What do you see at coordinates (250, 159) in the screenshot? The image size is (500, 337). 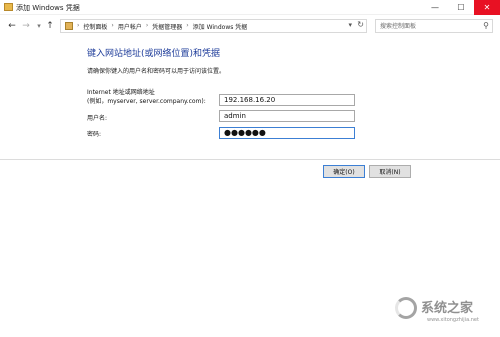 I see `divider` at bounding box center [250, 159].